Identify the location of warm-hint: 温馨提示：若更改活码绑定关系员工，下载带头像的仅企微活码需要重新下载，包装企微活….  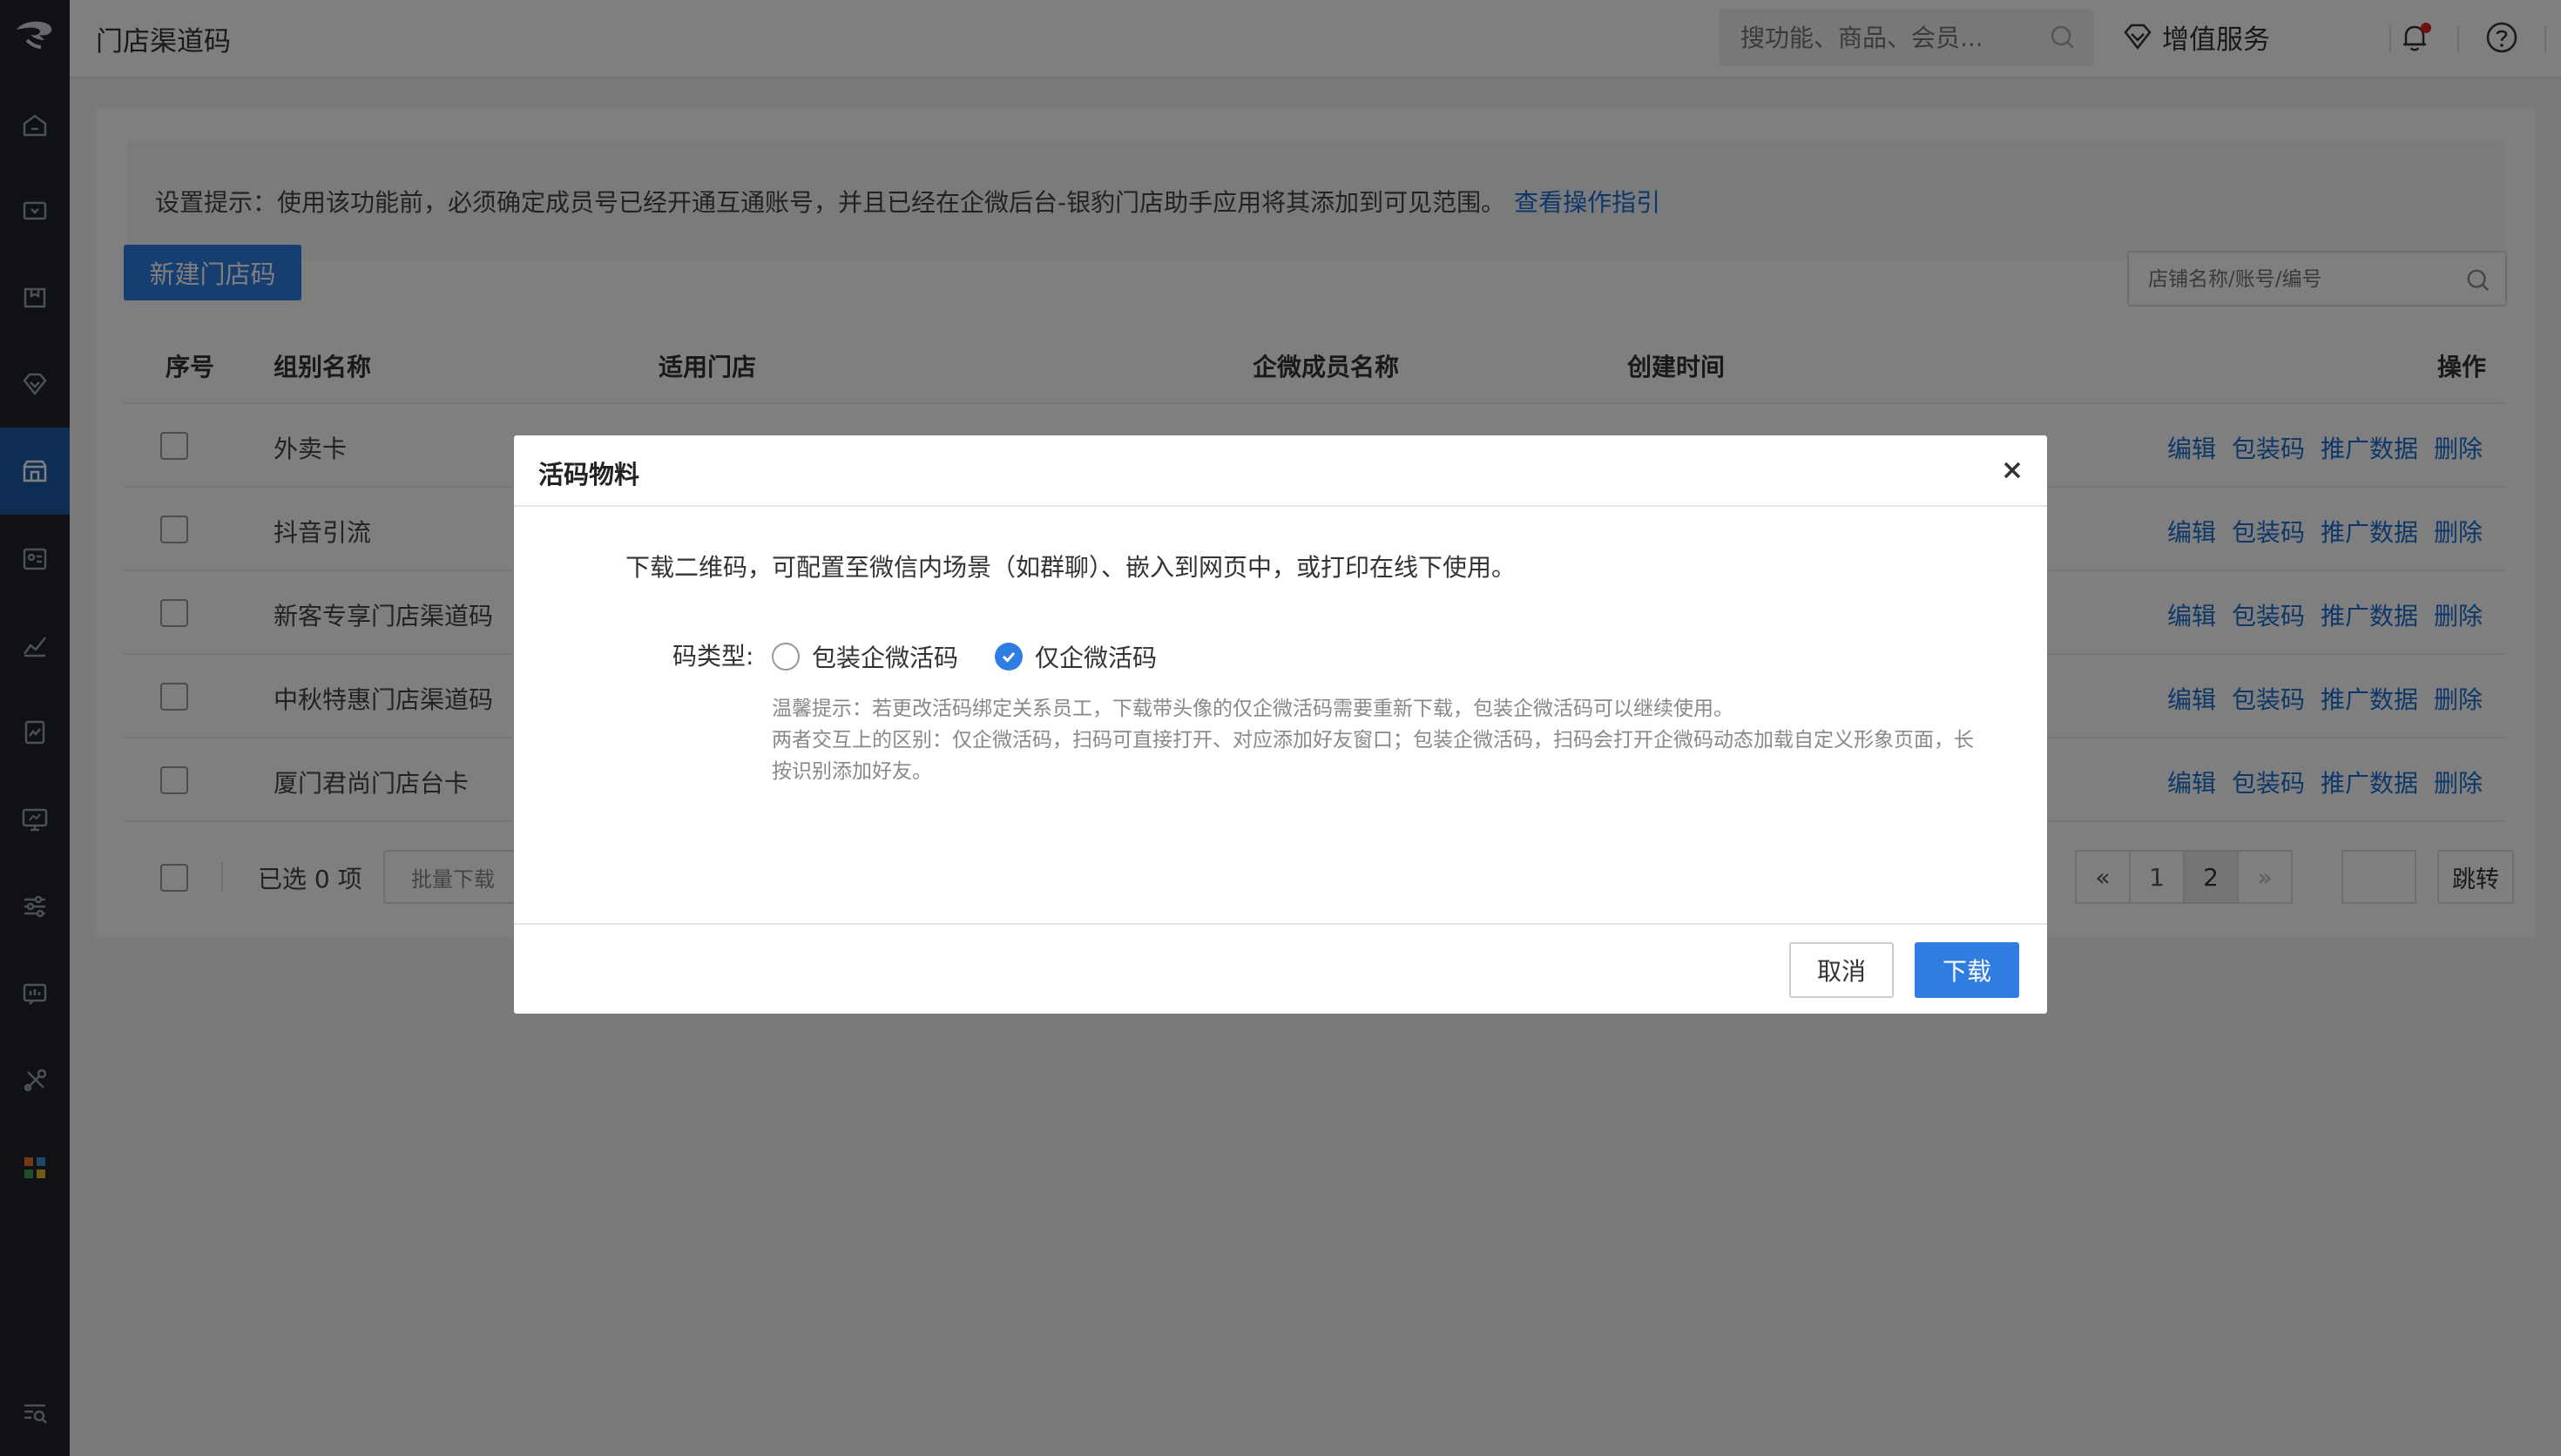
(1252, 709).